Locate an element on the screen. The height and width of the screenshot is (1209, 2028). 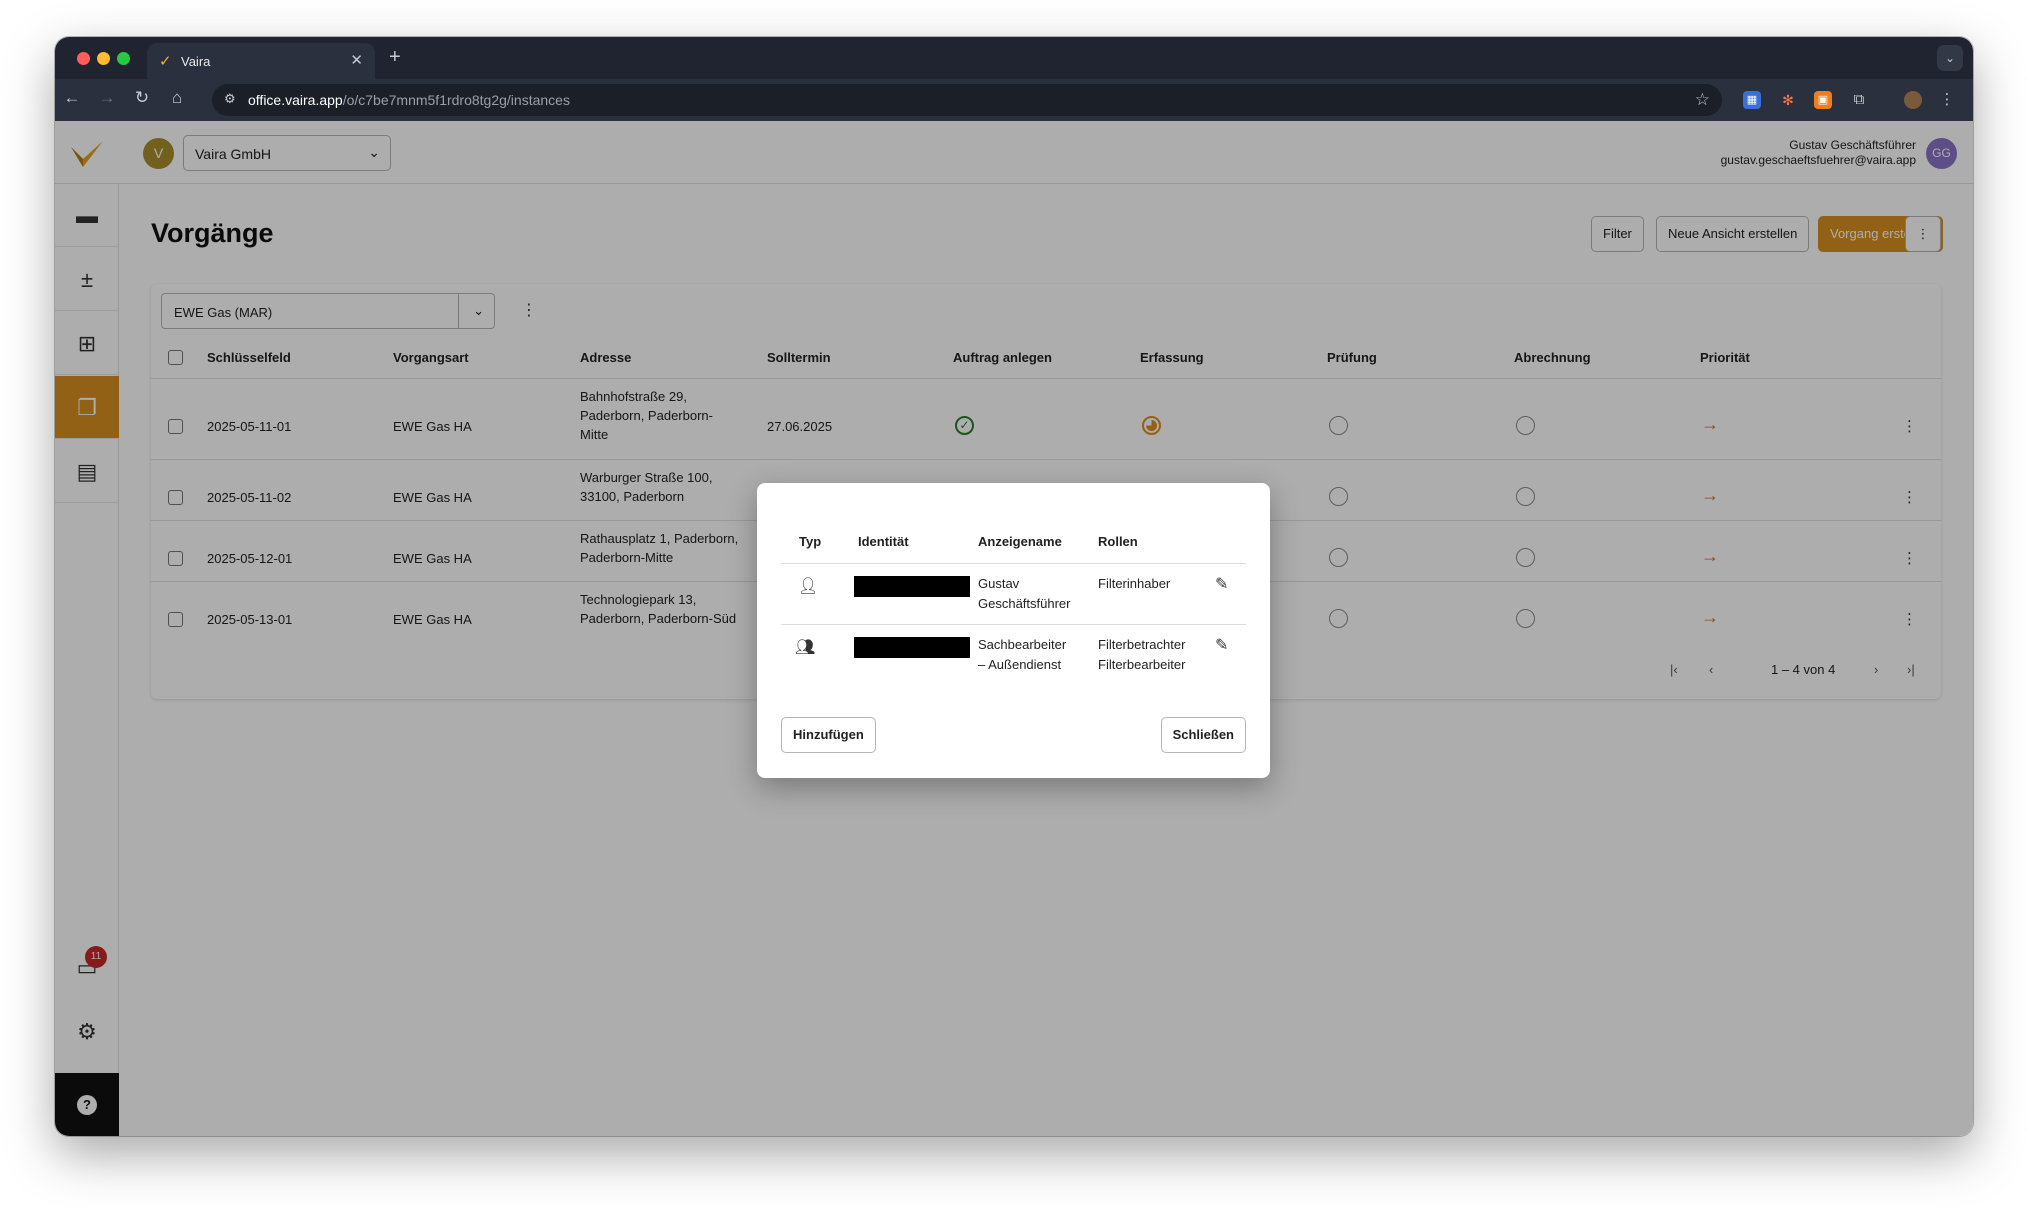
back-icon: ← is located at coordinates (72, 98).